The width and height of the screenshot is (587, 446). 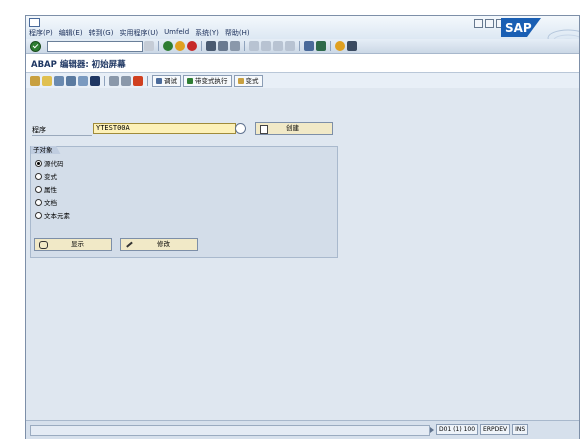 I want to click on debug-icon, so click(x=159, y=81).